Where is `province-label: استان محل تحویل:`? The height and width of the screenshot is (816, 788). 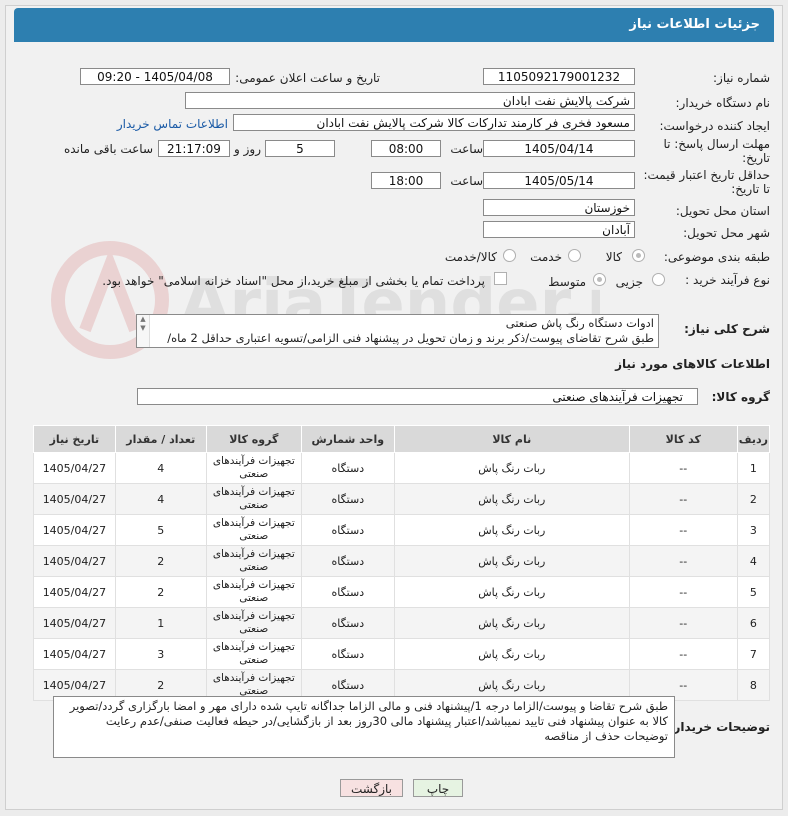
province-label: استان محل تحویل: is located at coordinates (722, 211).